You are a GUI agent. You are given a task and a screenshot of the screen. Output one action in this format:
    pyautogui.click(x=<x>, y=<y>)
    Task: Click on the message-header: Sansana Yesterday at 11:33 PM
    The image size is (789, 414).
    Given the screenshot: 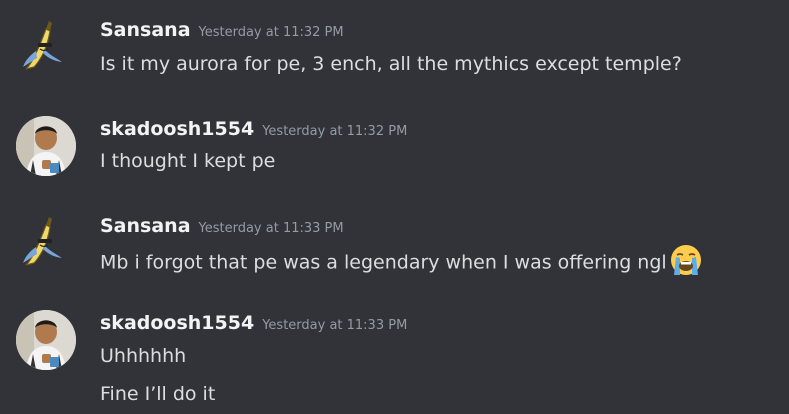 What is the action you would take?
    pyautogui.click(x=222, y=226)
    